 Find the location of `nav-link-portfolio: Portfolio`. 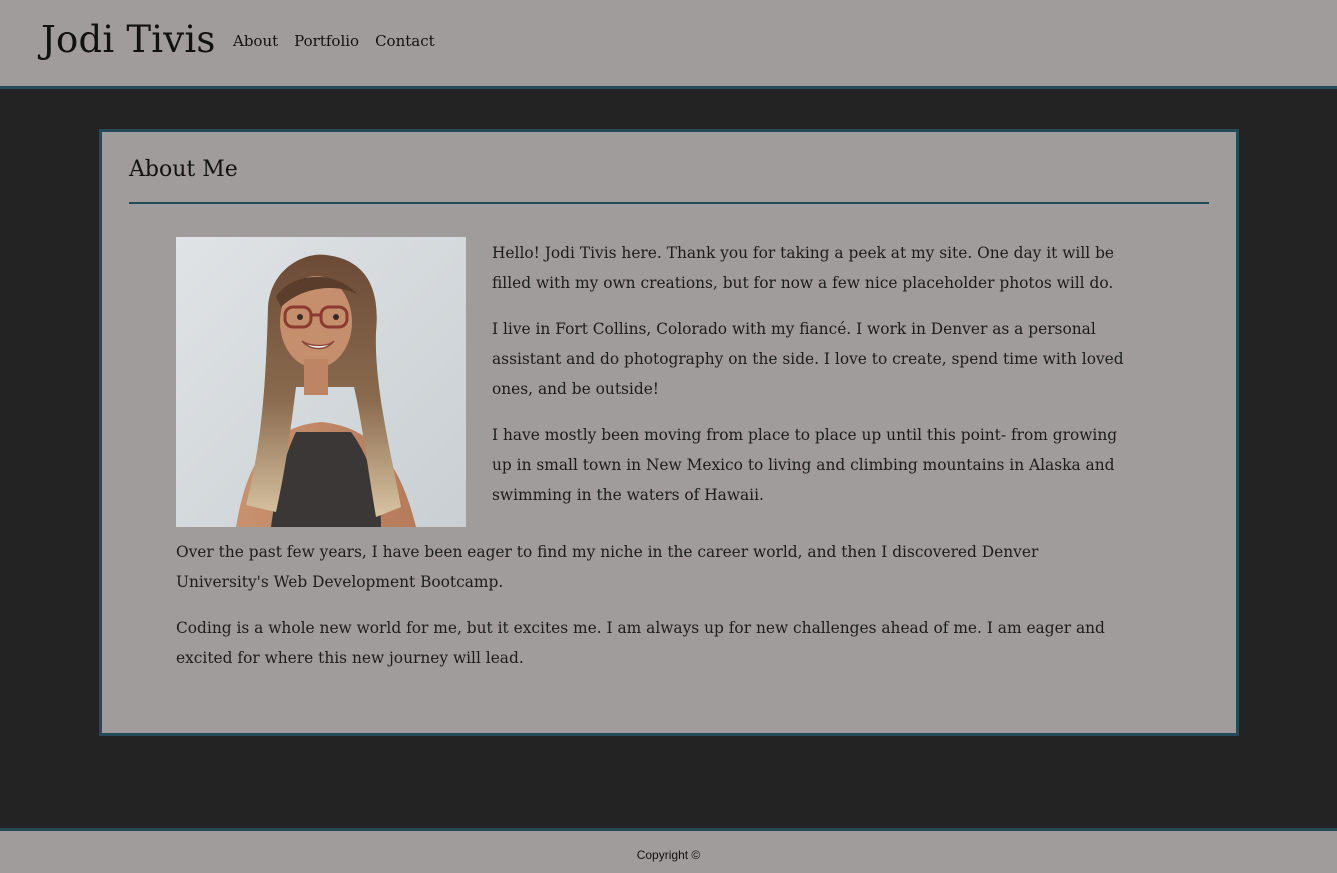

nav-link-portfolio: Portfolio is located at coordinates (326, 41).